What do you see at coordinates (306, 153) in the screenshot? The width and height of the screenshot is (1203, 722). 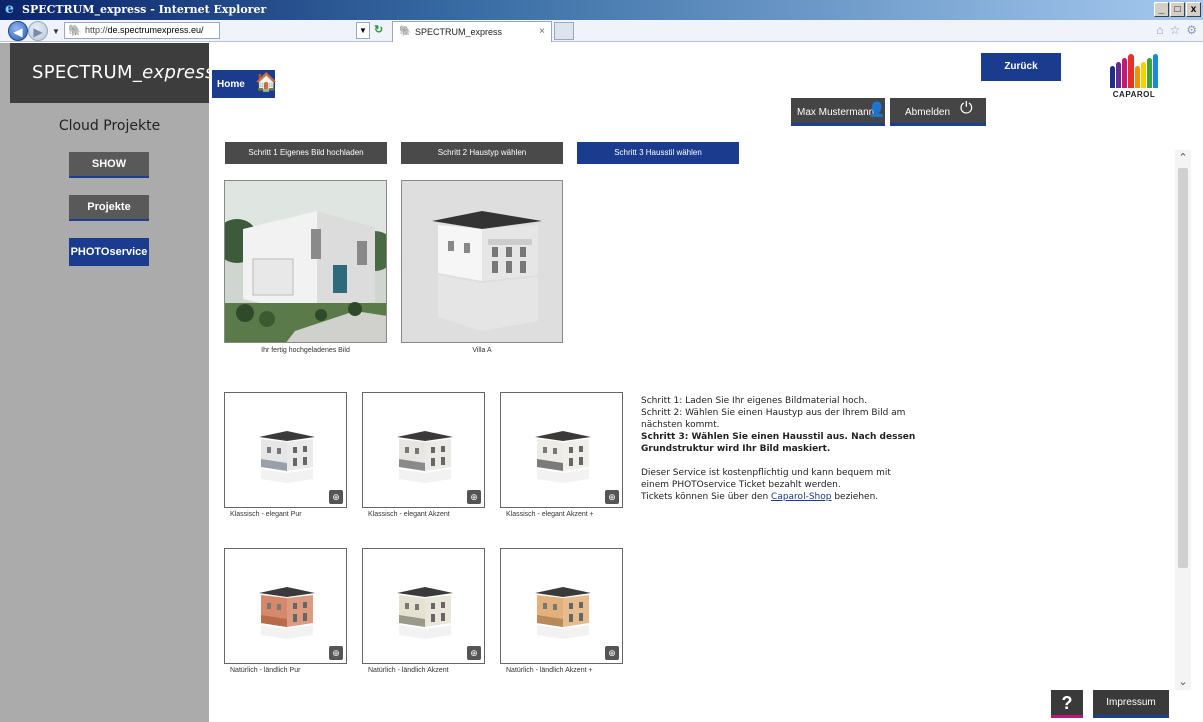 I see `step-1-upload: Schritt 1 Eigenes Bild hochladen` at bounding box center [306, 153].